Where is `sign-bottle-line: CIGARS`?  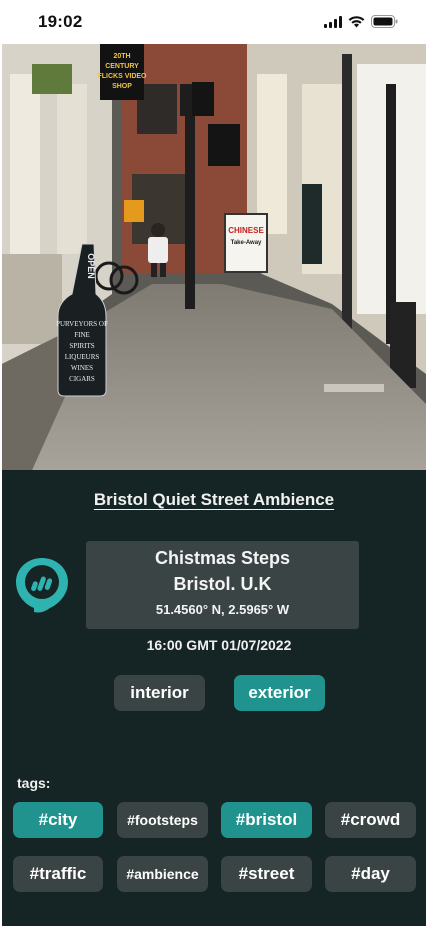
sign-bottle-line: CIGARS is located at coordinates (82, 379).